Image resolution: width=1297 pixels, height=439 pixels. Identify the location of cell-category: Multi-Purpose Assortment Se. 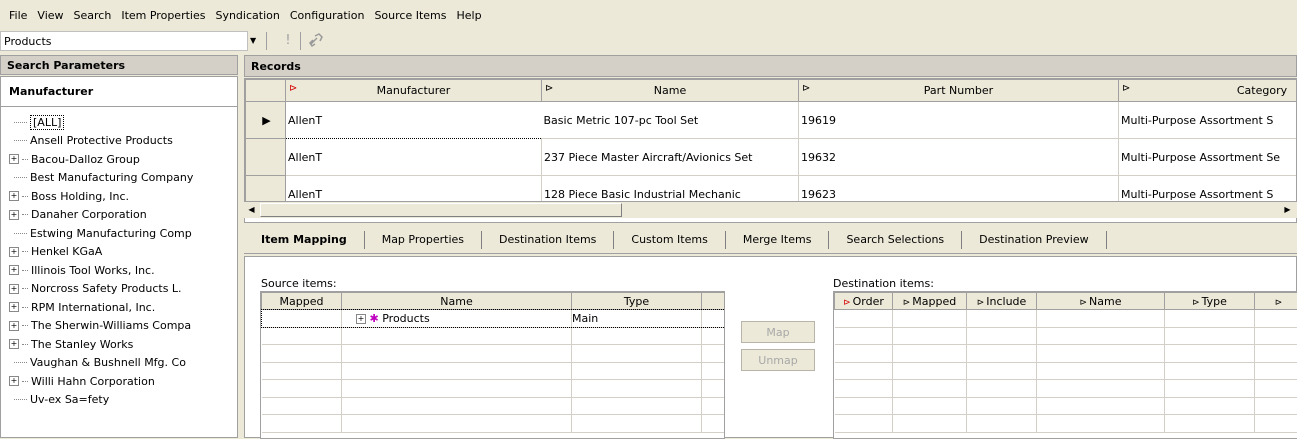
(1208, 157).